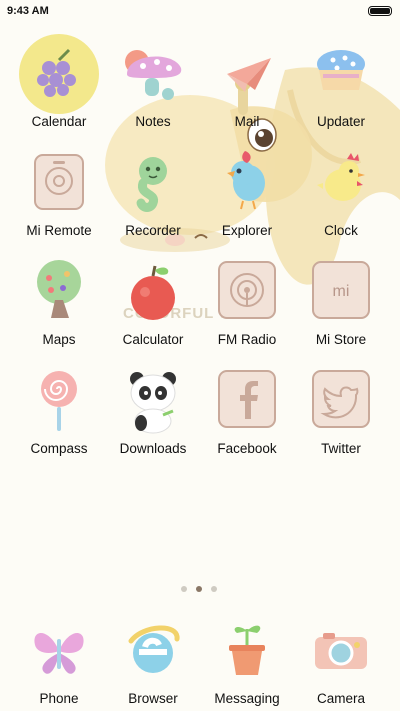  What do you see at coordinates (59, 74) in the screenshot?
I see `grapes-icon` at bounding box center [59, 74].